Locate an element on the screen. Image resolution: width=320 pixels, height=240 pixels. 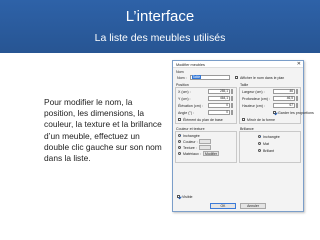
depth-label: Profondeur (cm) : is located at coordinates (256, 98).